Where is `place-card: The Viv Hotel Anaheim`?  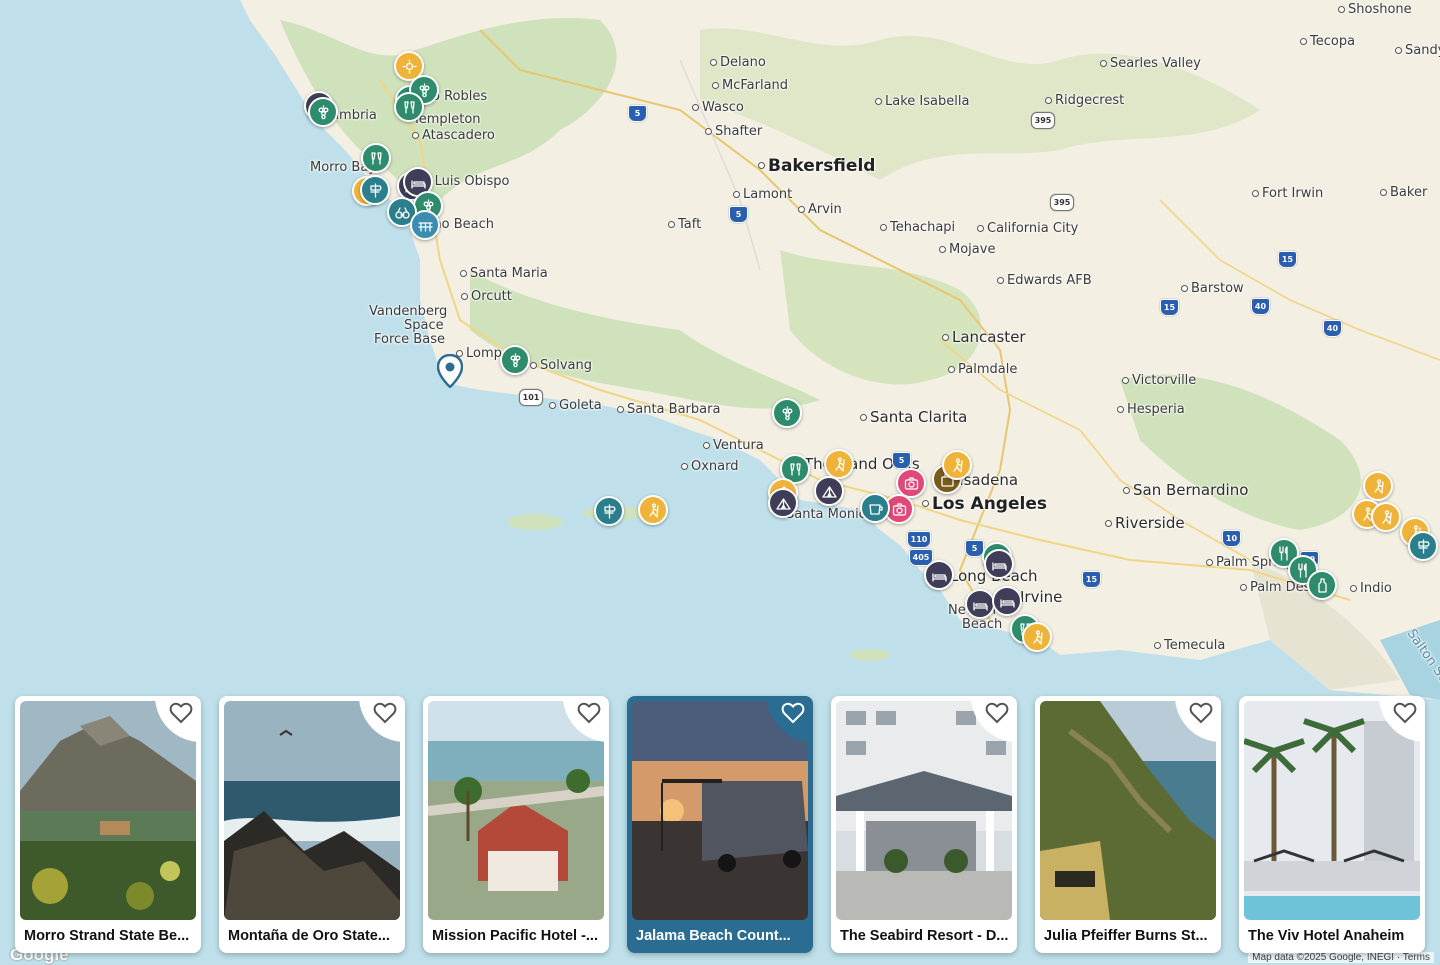 place-card: The Viv Hotel Anaheim is located at coordinates (1332, 824).